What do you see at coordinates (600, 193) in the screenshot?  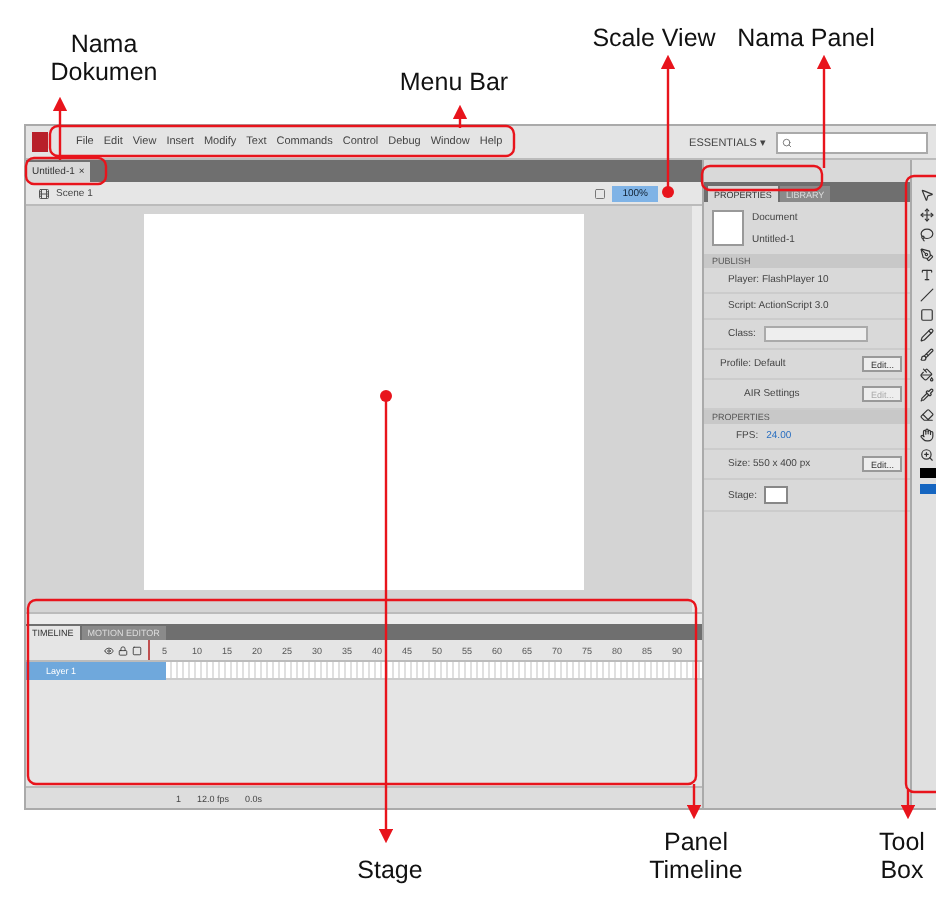 I see `symbol-icon` at bounding box center [600, 193].